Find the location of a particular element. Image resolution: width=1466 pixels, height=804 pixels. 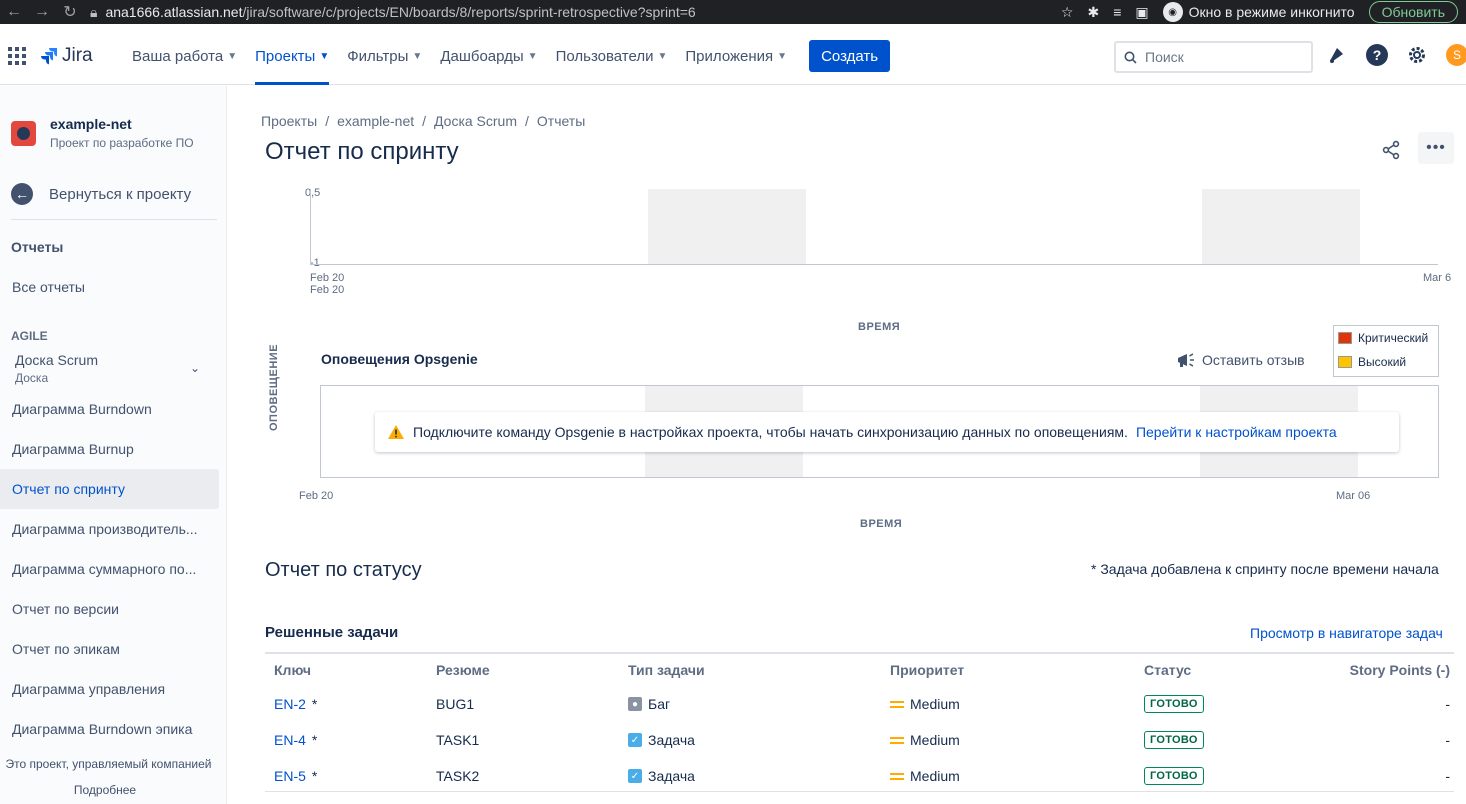

table-divider is located at coordinates (859, 791).